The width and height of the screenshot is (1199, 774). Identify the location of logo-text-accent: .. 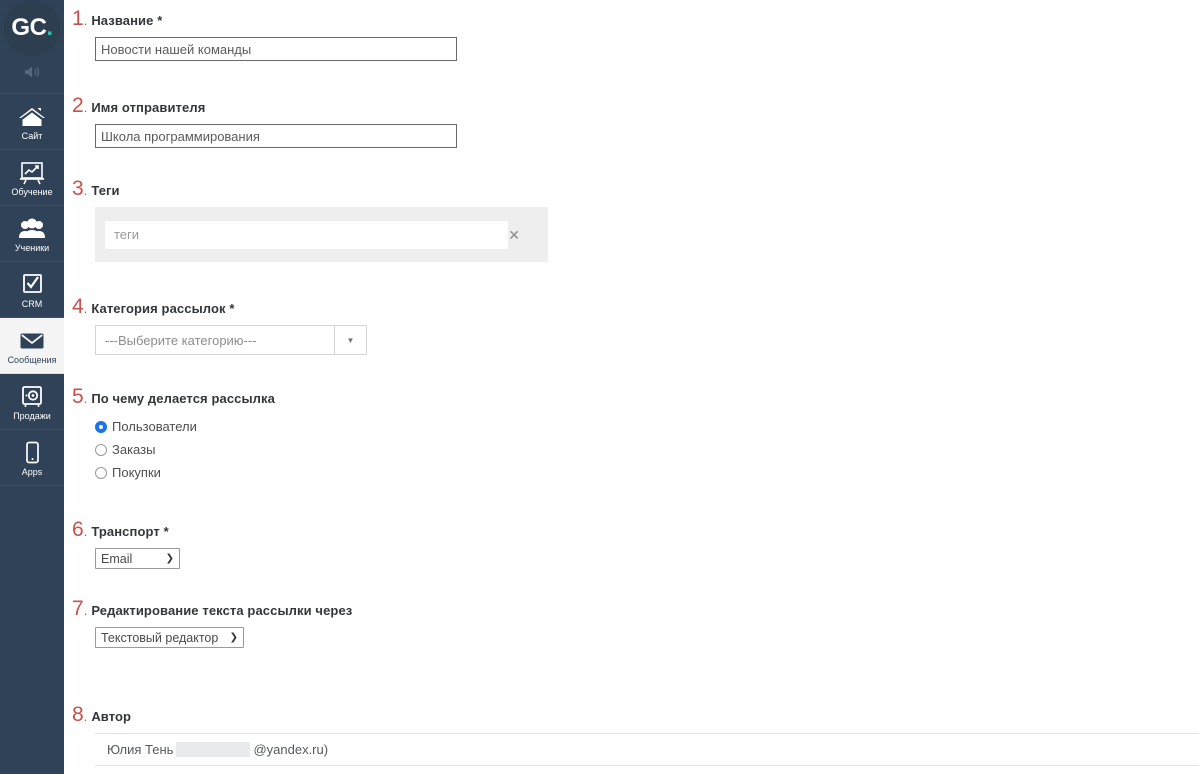
(49, 27).